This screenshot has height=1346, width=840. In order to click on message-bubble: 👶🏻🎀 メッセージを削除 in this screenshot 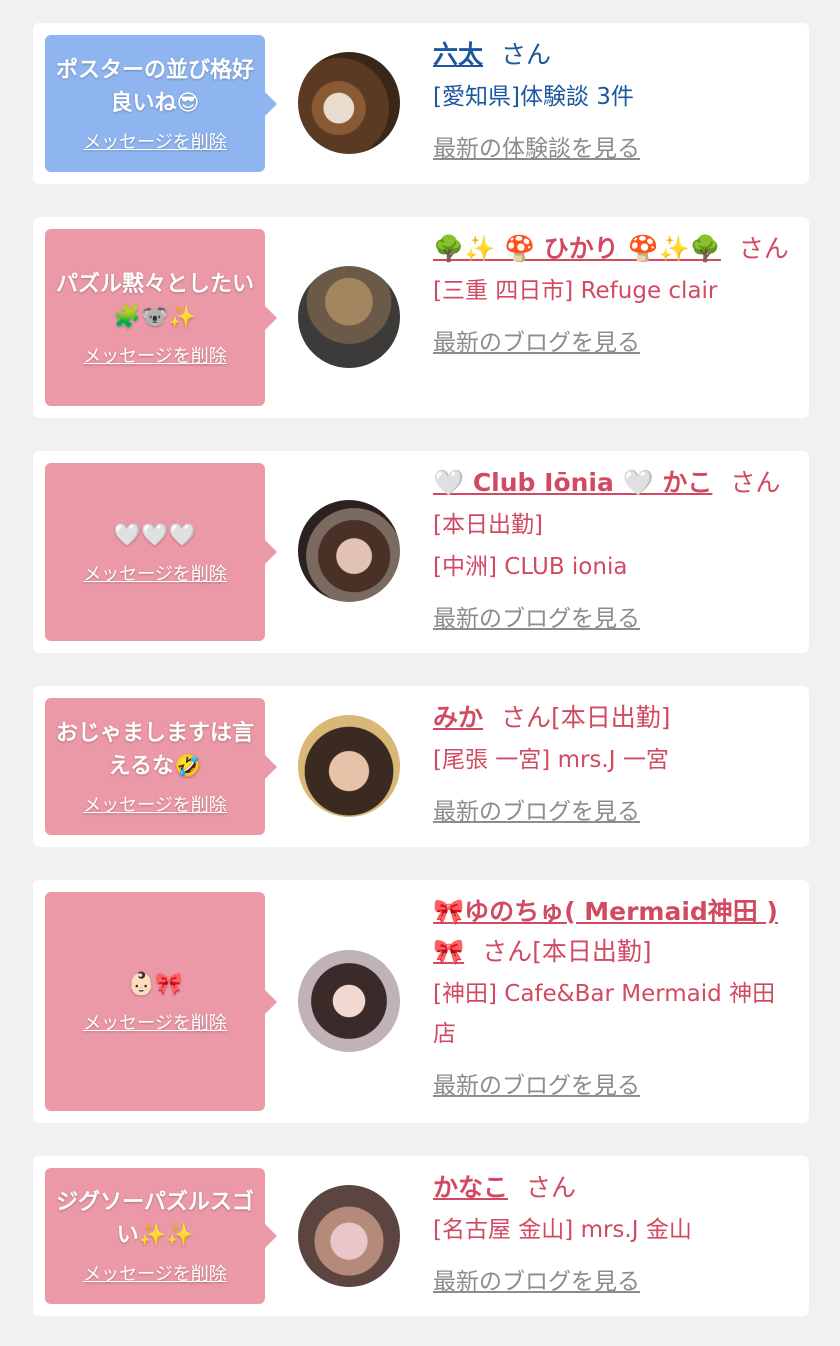, I will do `click(161, 1001)`.